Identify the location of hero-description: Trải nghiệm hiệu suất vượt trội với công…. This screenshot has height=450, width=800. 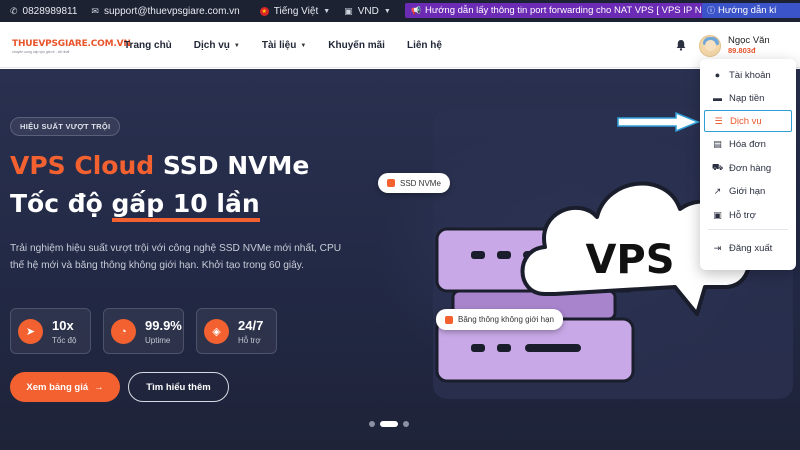
(176, 257).